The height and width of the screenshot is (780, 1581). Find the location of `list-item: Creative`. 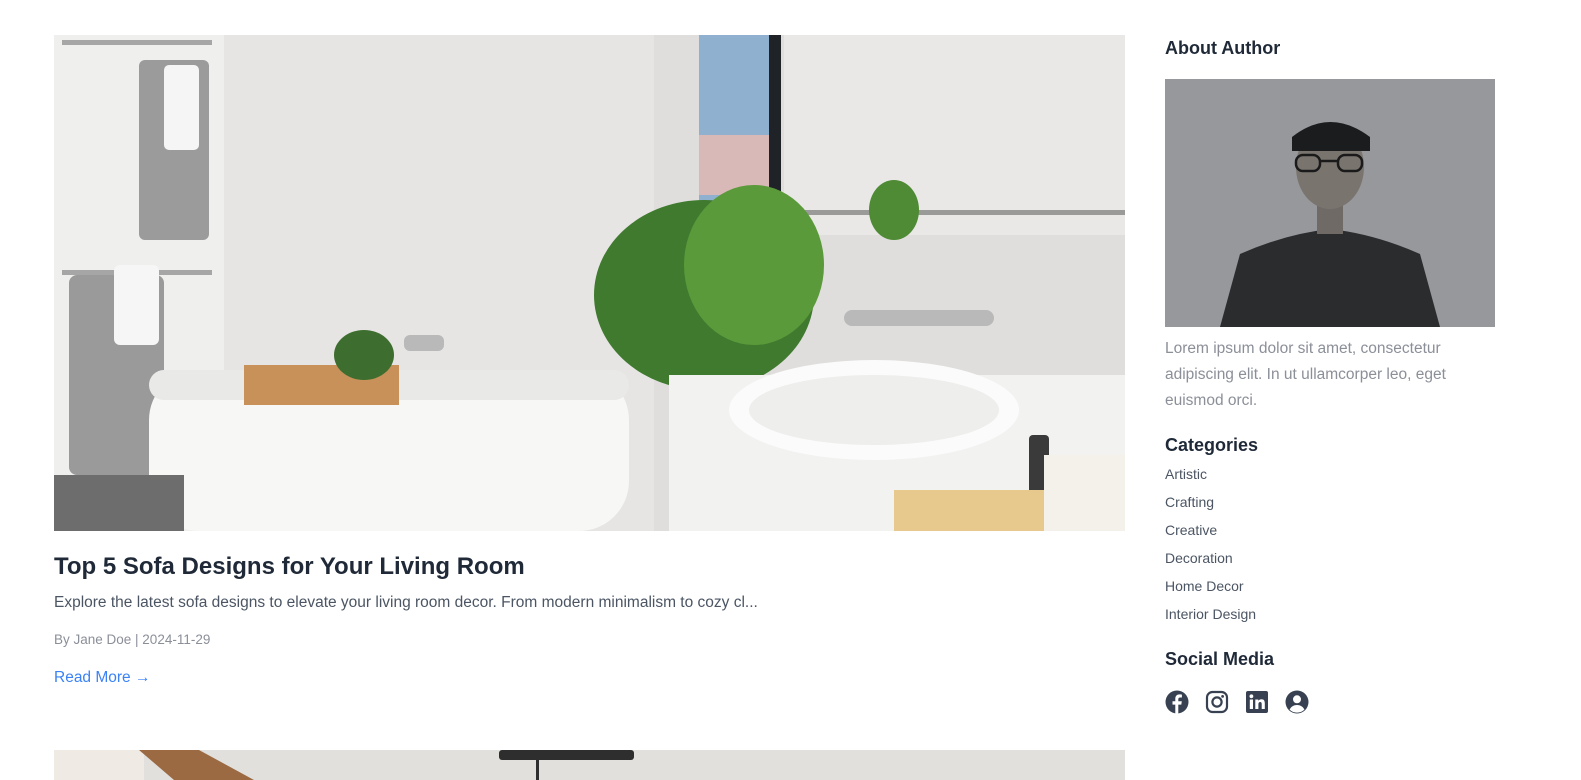

list-item: Creative is located at coordinates (1210, 536).